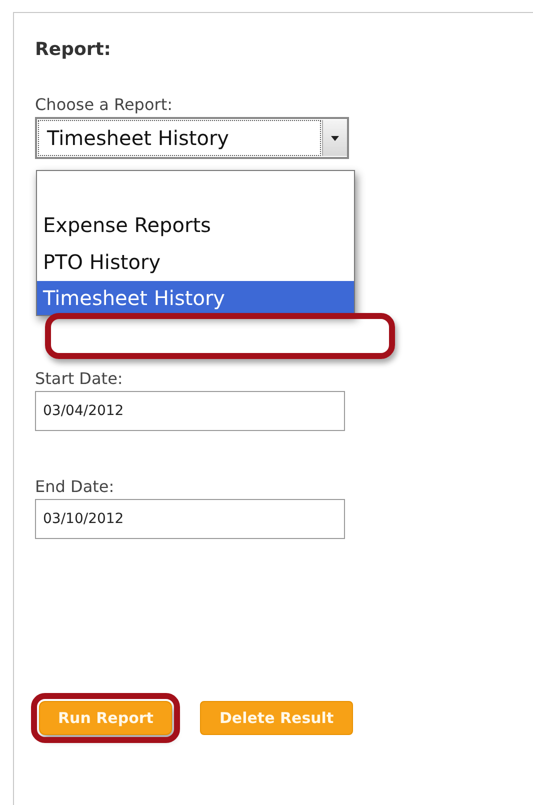 This screenshot has width=533, height=805. Describe the element at coordinates (190, 411) in the screenshot. I see `date-field: 03/04/2012` at that location.